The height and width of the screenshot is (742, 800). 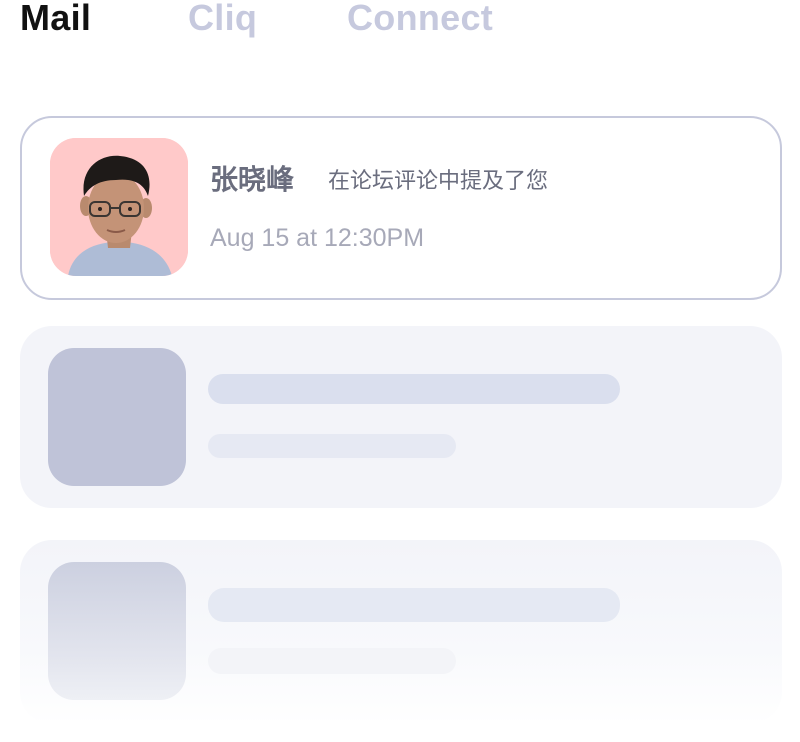 I want to click on tab-cliq: Cliq, so click(x=222, y=19).